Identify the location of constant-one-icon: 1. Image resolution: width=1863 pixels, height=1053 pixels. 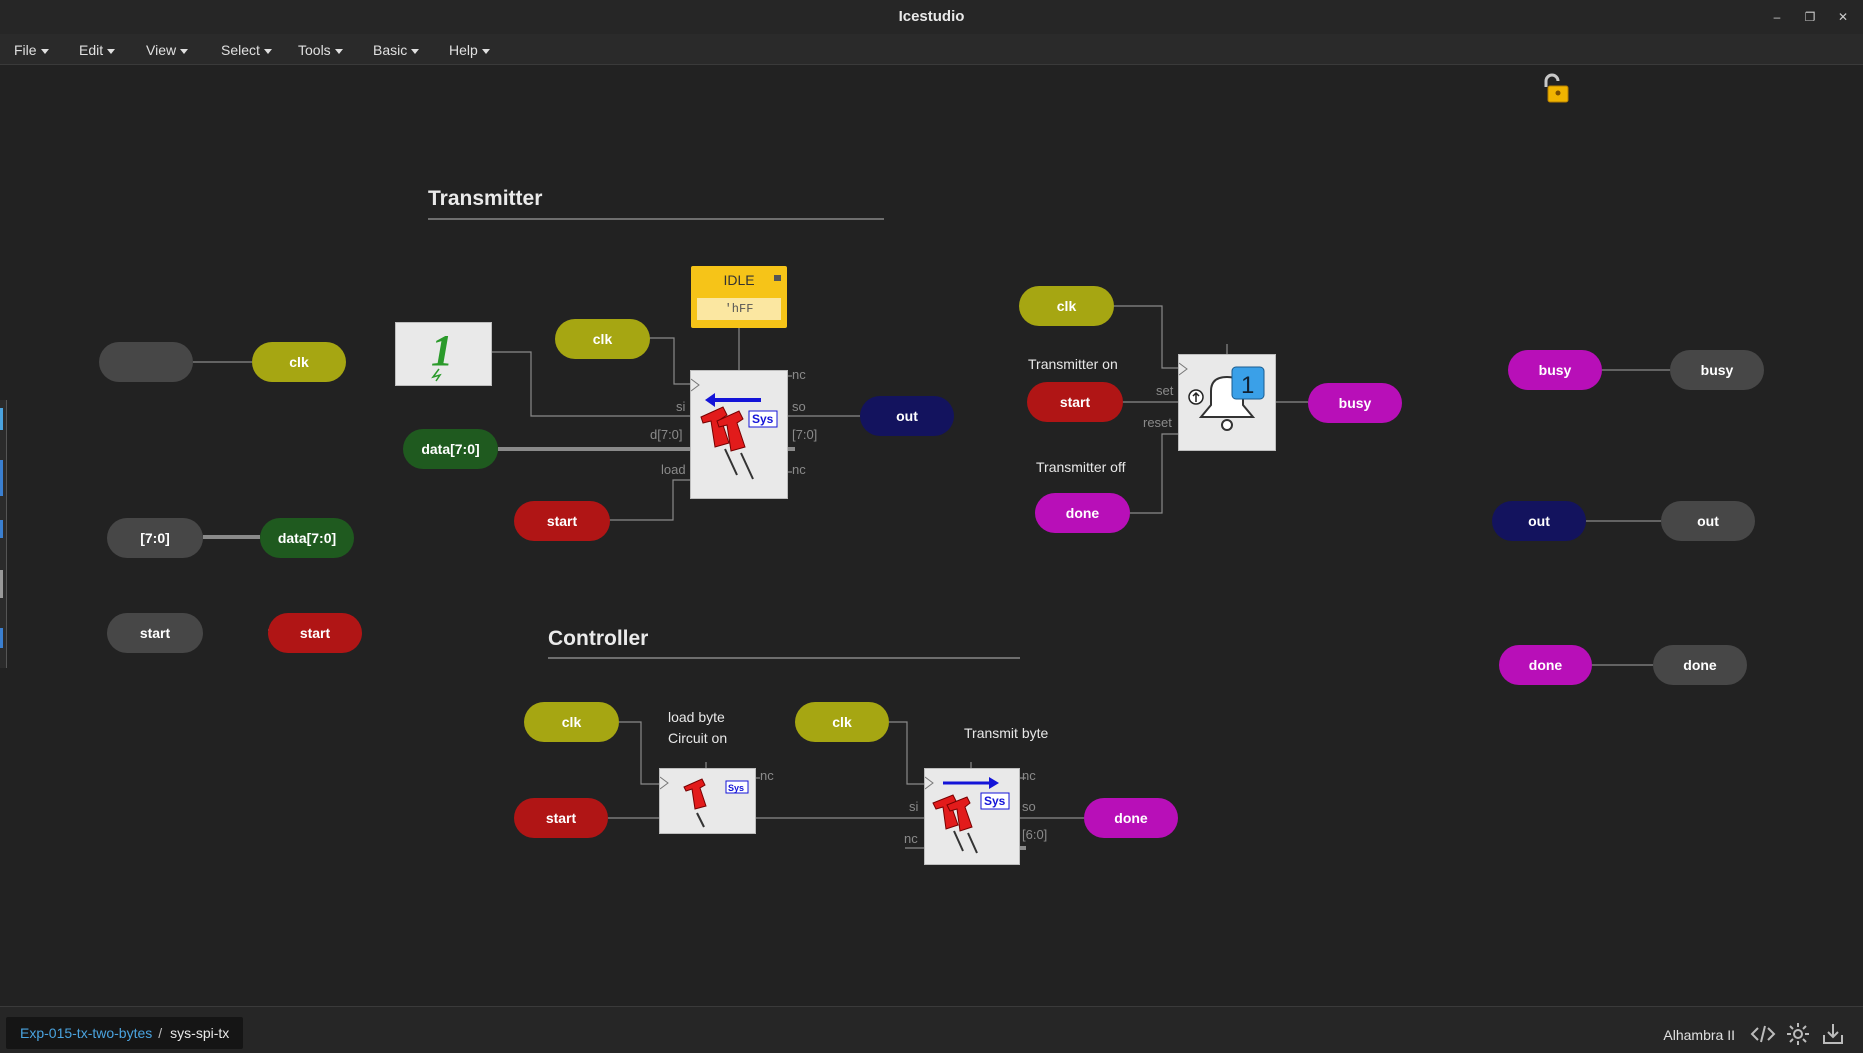
(442, 354).